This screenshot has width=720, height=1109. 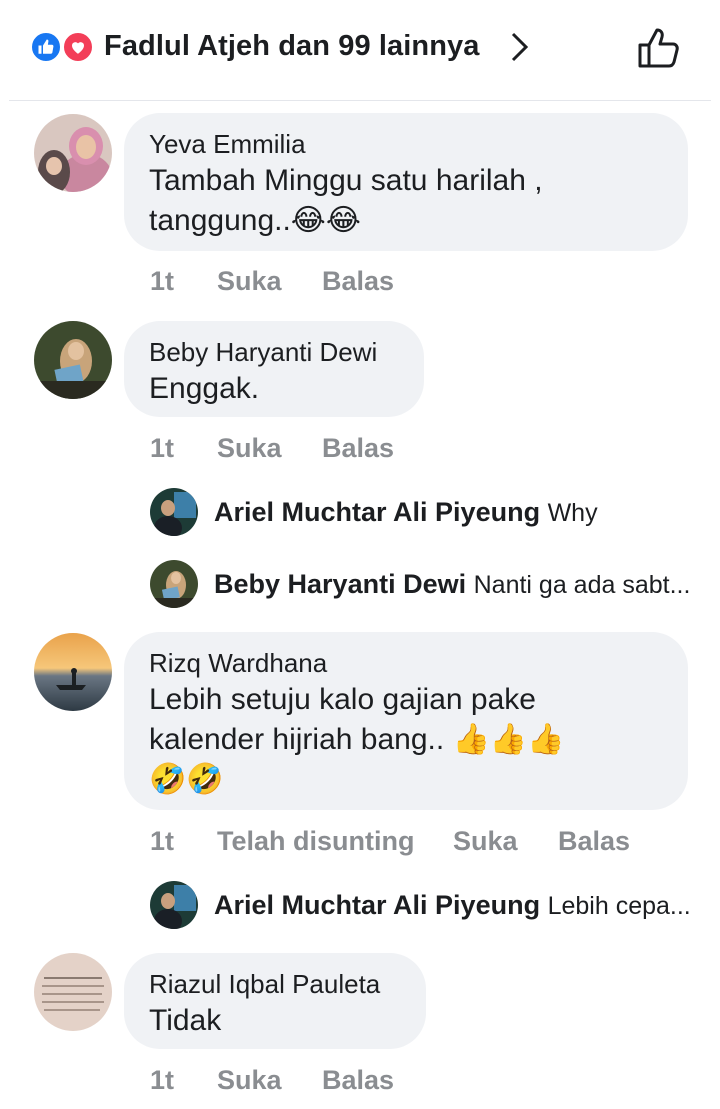 I want to click on reactors-summary: Fadlul Atjeh dan 99 lainnya, so click(x=291, y=46).